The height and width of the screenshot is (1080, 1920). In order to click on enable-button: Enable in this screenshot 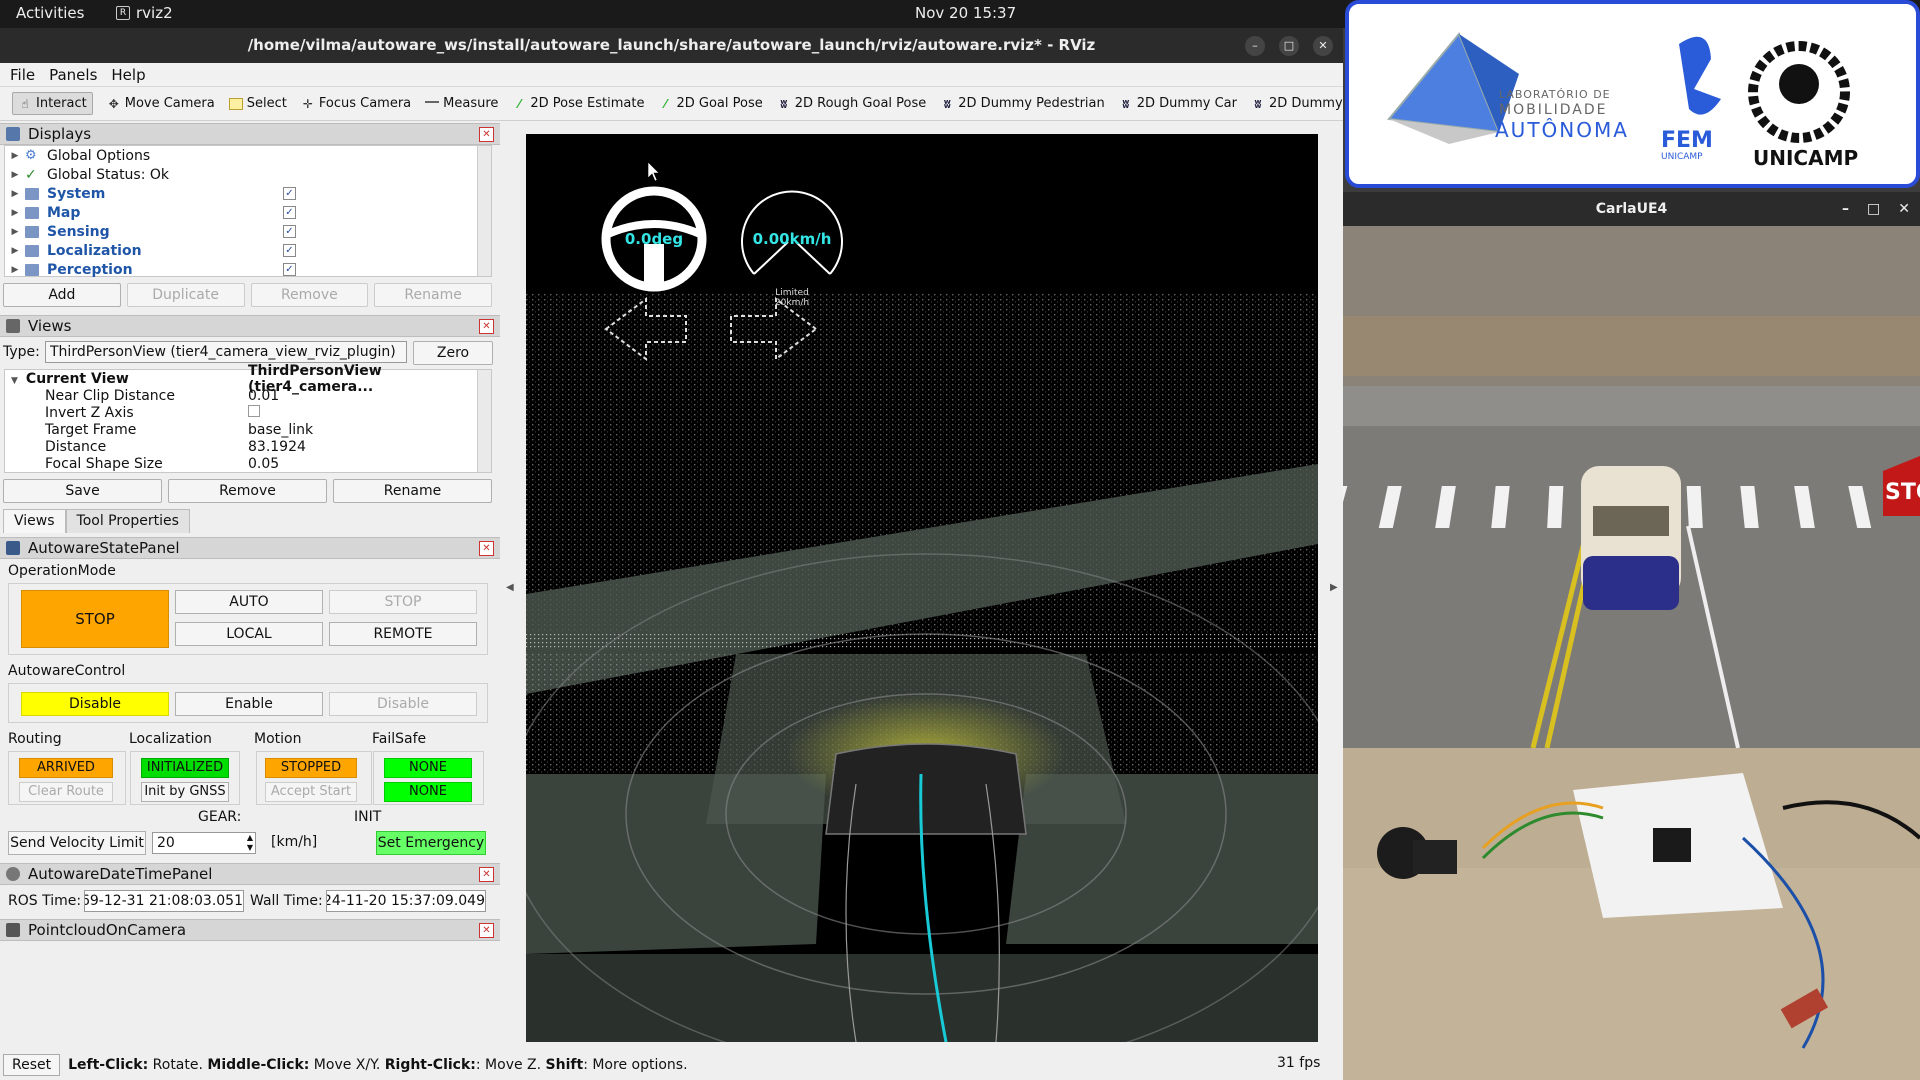, I will do `click(249, 704)`.